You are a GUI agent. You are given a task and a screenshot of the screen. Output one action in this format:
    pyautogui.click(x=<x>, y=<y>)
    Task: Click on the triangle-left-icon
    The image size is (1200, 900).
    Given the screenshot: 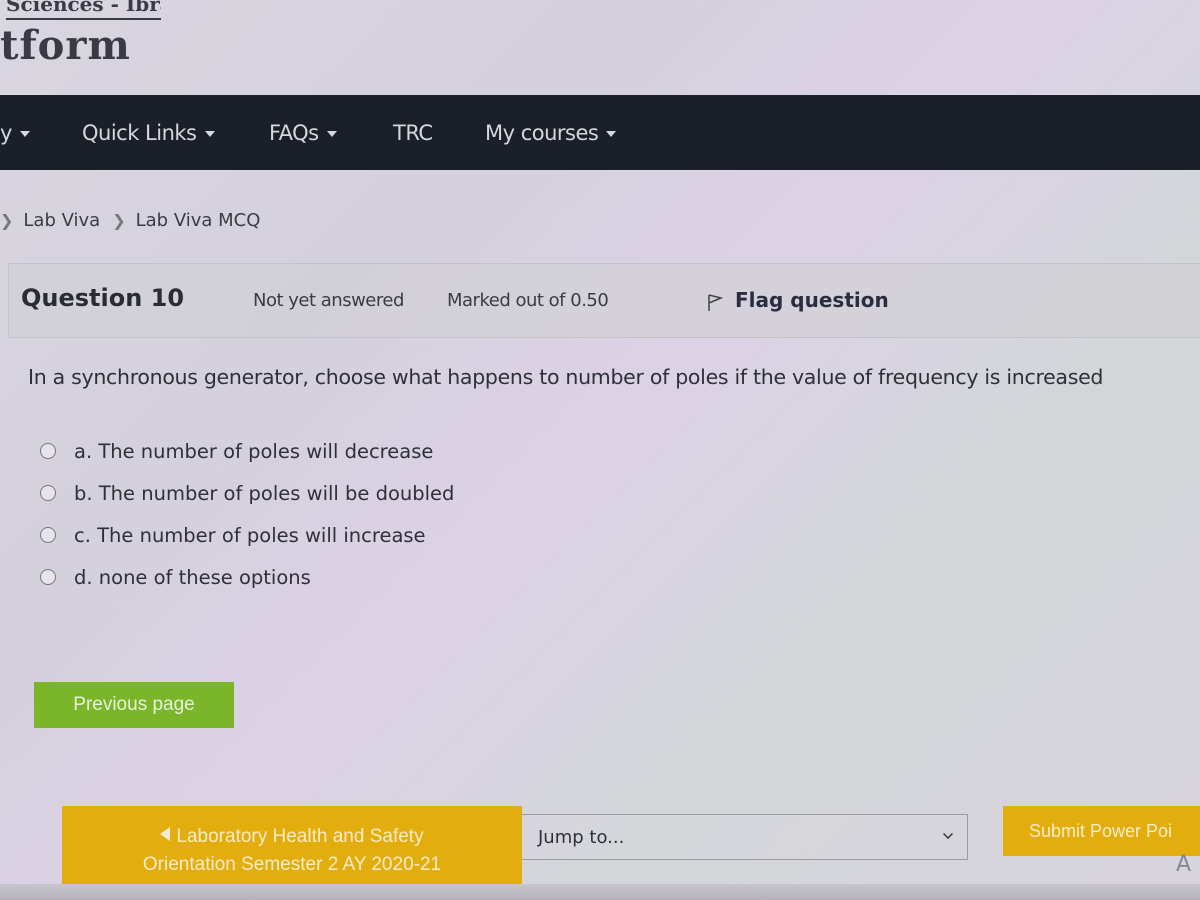 What is the action you would take?
    pyautogui.click(x=165, y=833)
    